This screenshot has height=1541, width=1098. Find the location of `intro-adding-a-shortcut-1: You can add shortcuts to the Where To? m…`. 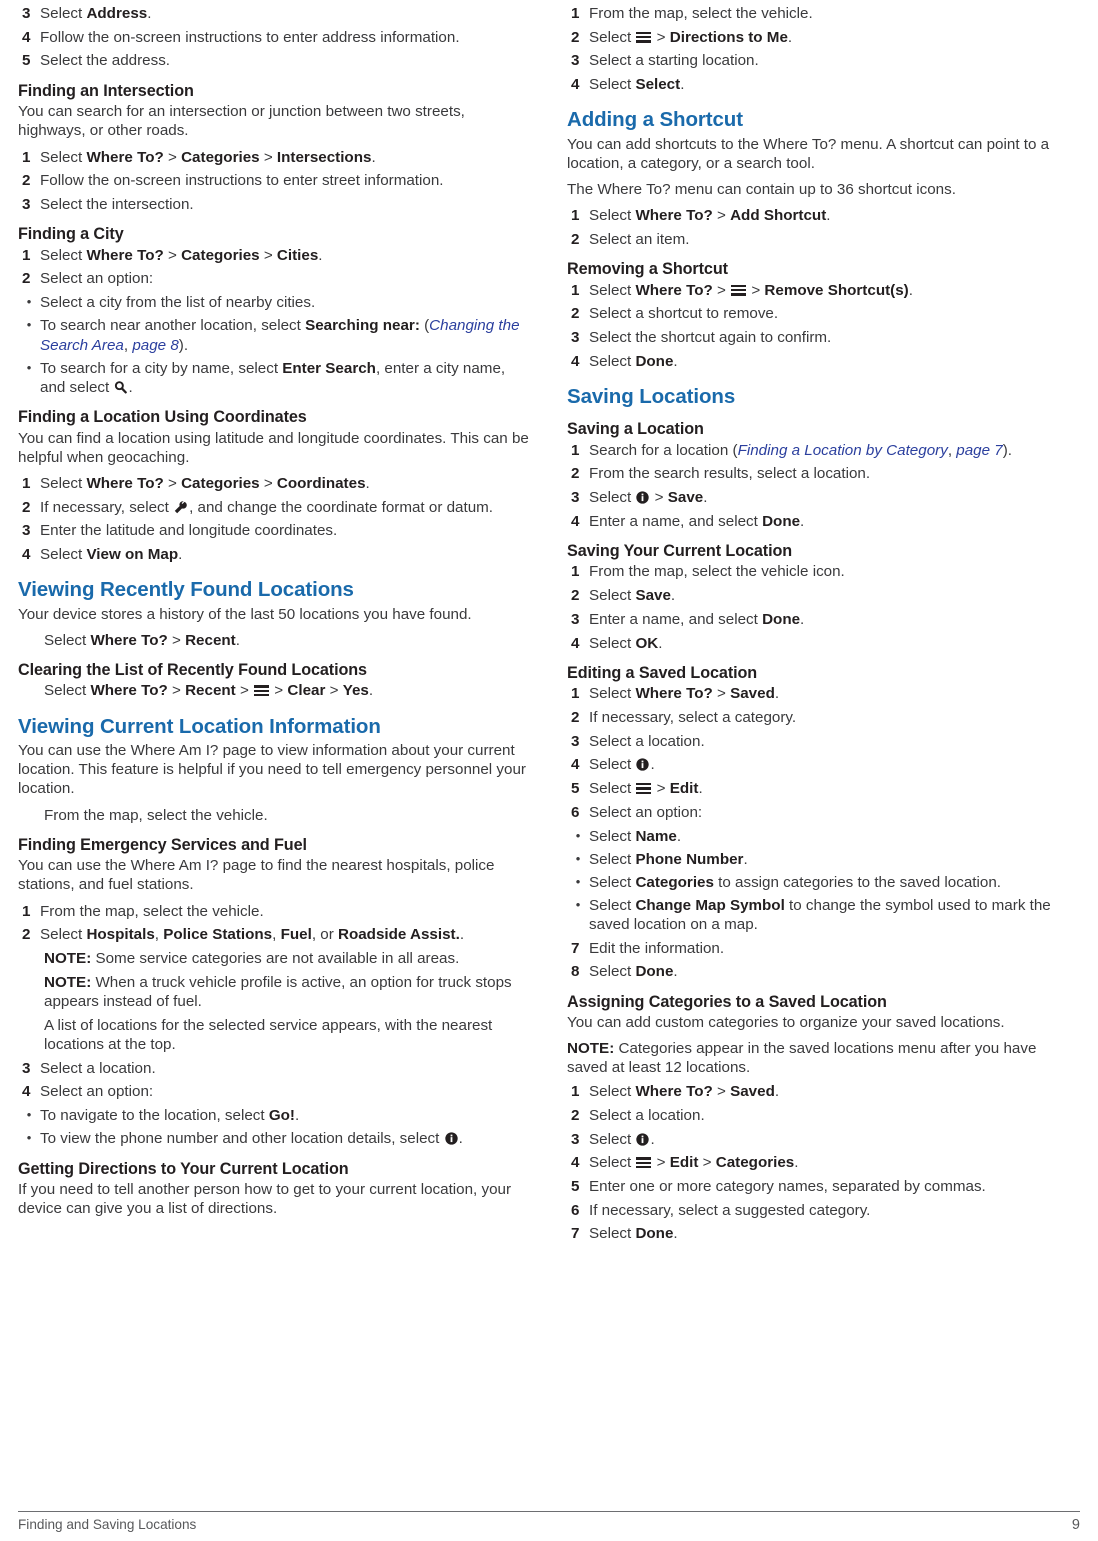

intro-adding-a-shortcut-1: You can add shortcuts to the Where To? m… is located at coordinates (808, 153).